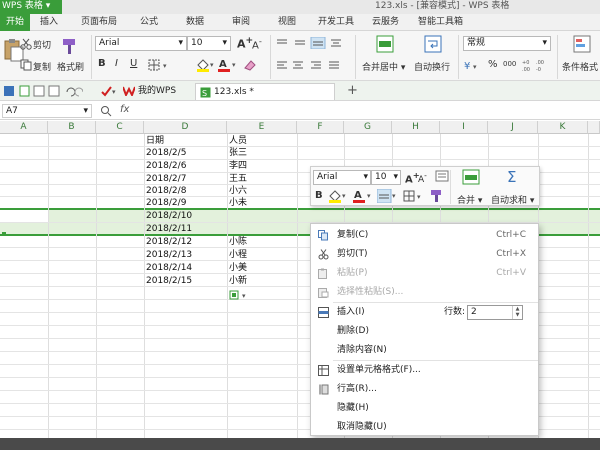 The height and width of the screenshot is (450, 600). What do you see at coordinates (368, 127) in the screenshot?
I see `col-header-g: G` at bounding box center [368, 127].